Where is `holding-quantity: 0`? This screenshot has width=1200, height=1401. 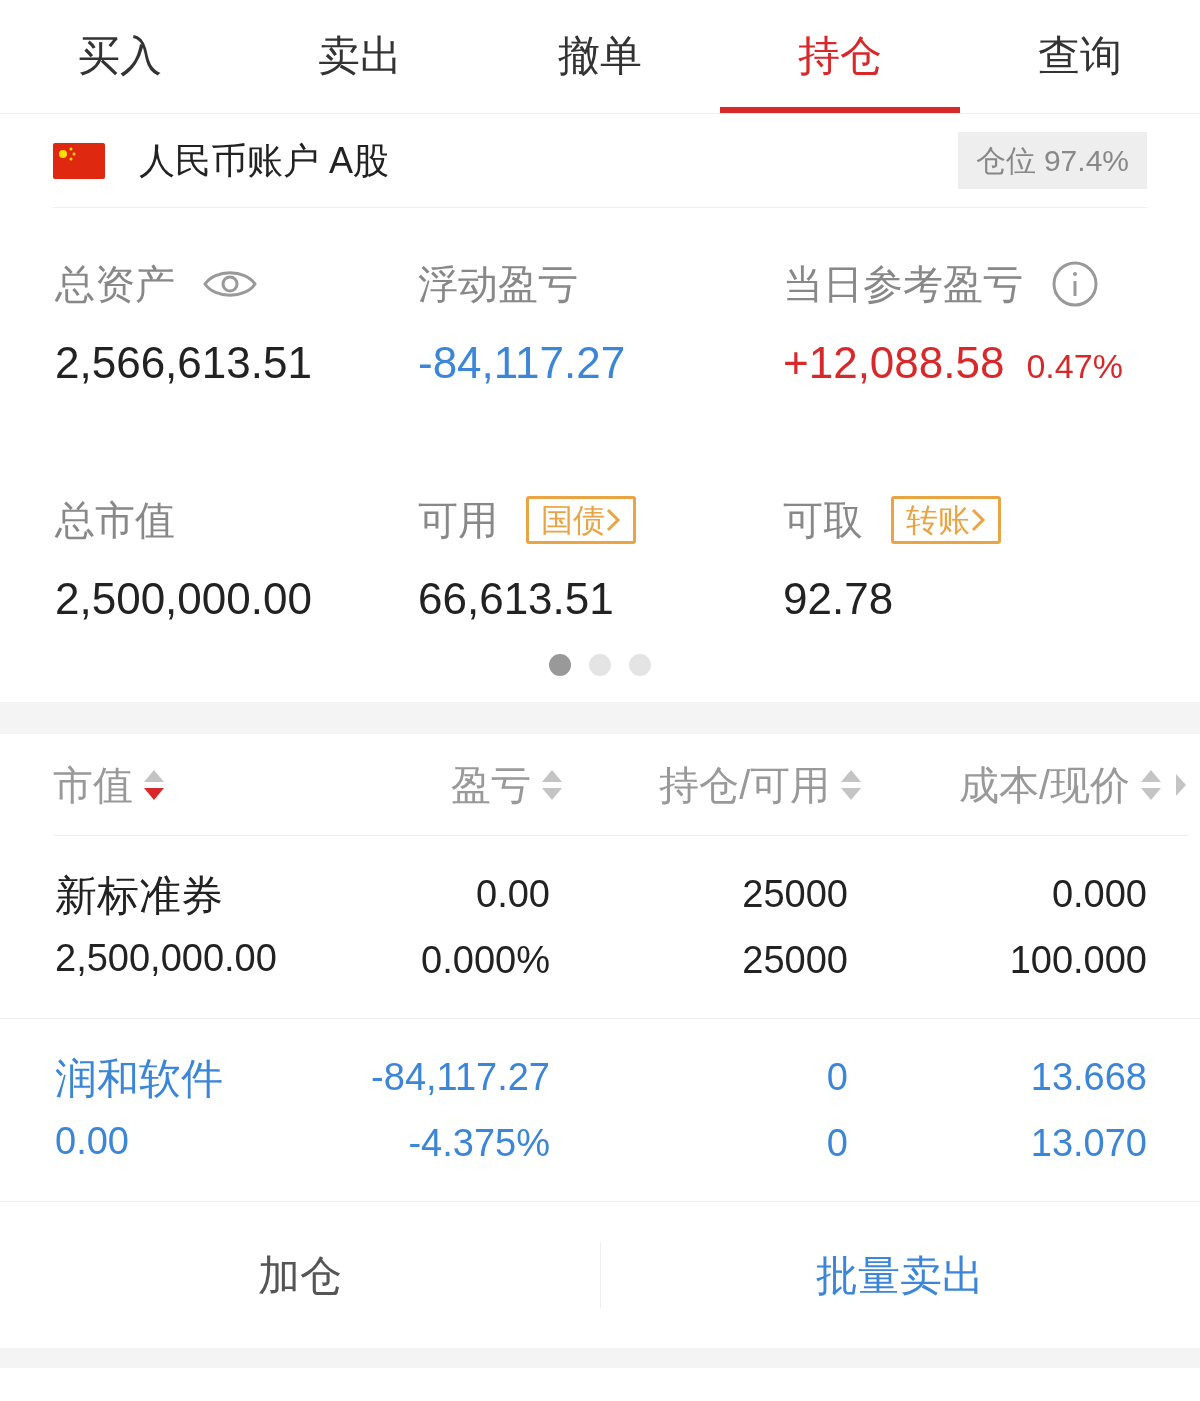 holding-quantity: 0 is located at coordinates (837, 1077).